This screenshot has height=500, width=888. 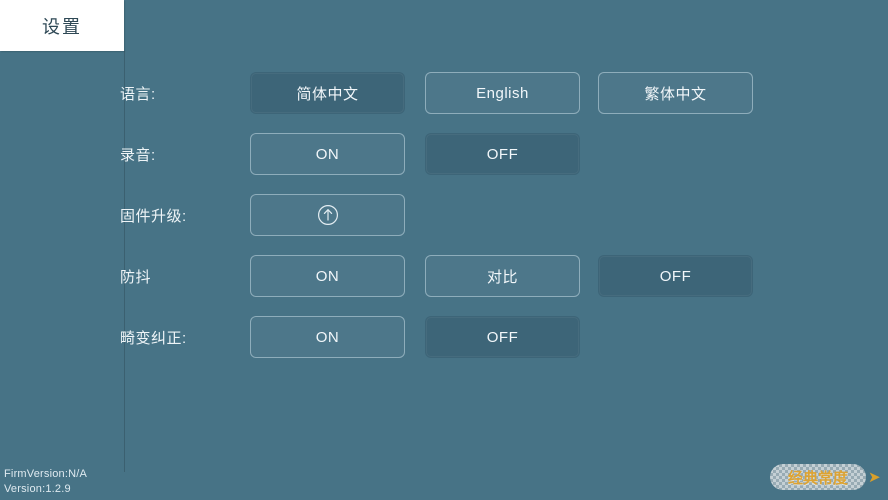 I want to click on option-language-traditional-chinese: 繁体中文, so click(x=675, y=93).